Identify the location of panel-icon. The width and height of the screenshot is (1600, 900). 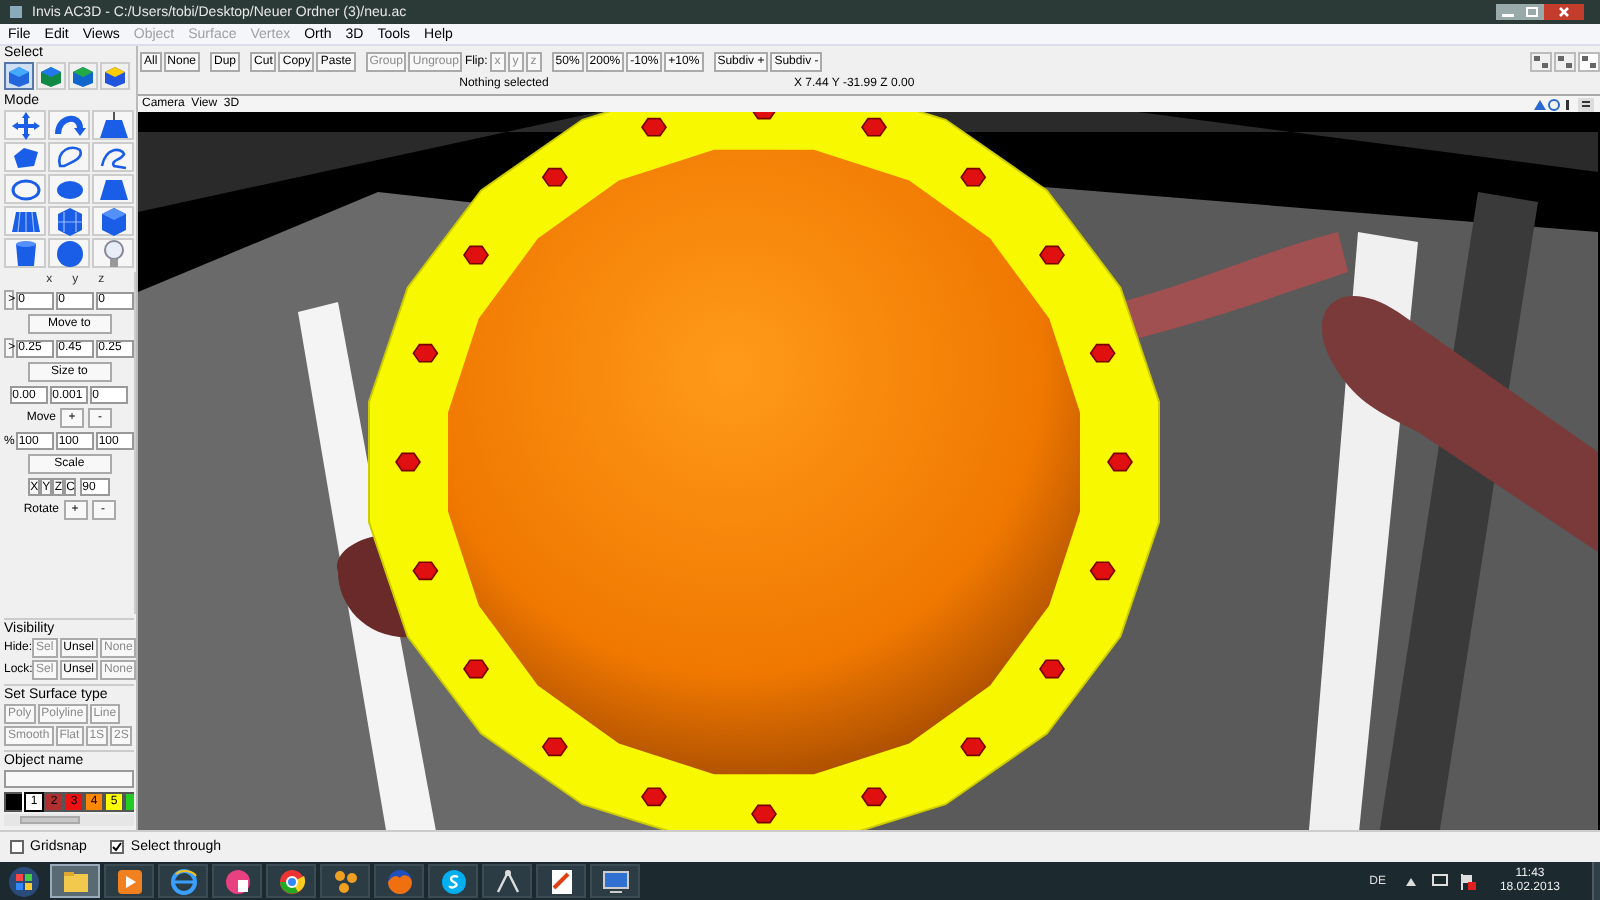
(1586, 104).